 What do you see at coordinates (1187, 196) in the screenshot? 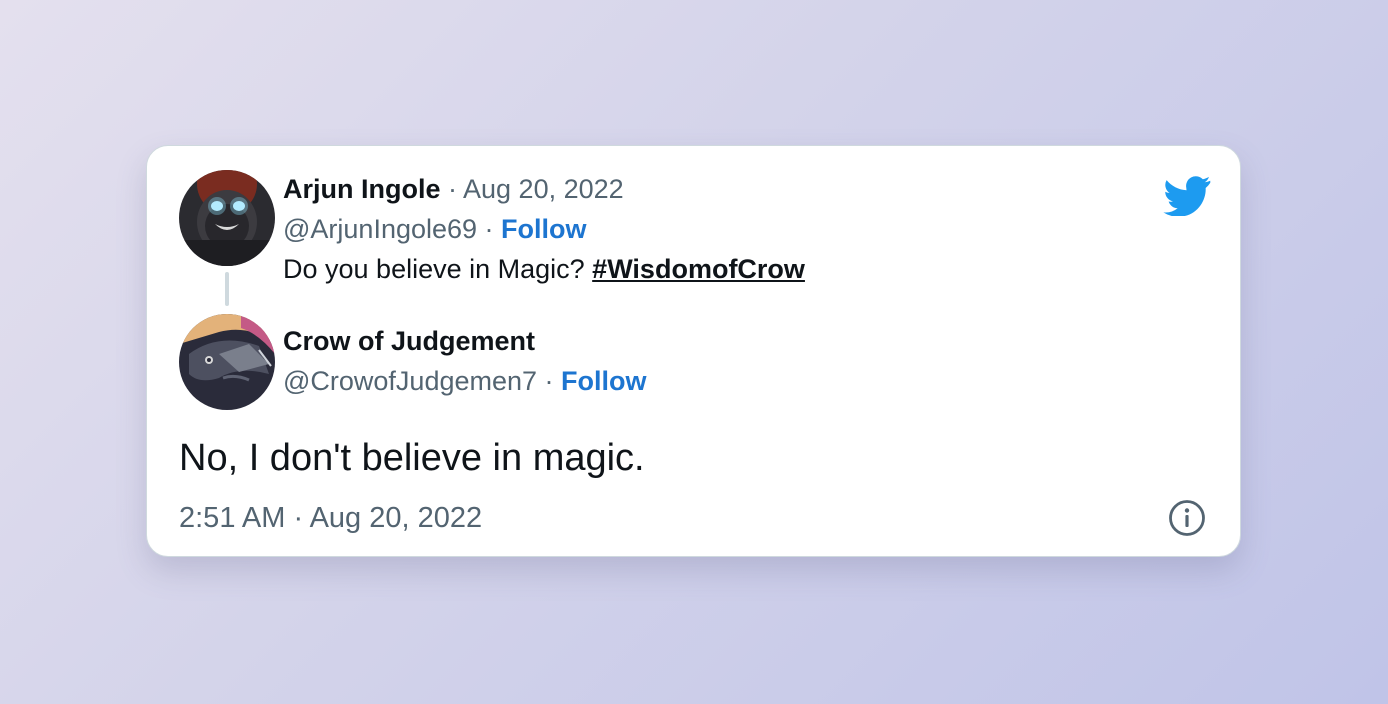
I see `twitter-bird-icon` at bounding box center [1187, 196].